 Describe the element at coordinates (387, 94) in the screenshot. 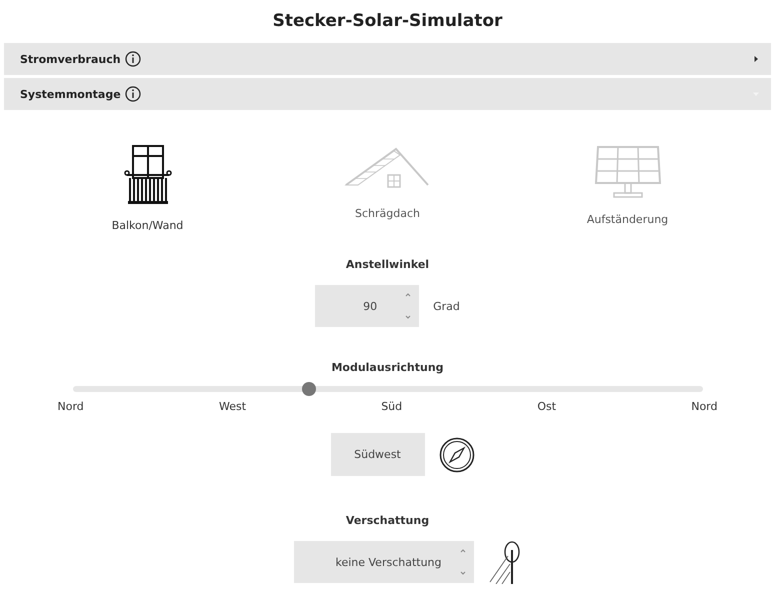

I see `accordion-header: Systemmontage` at that location.